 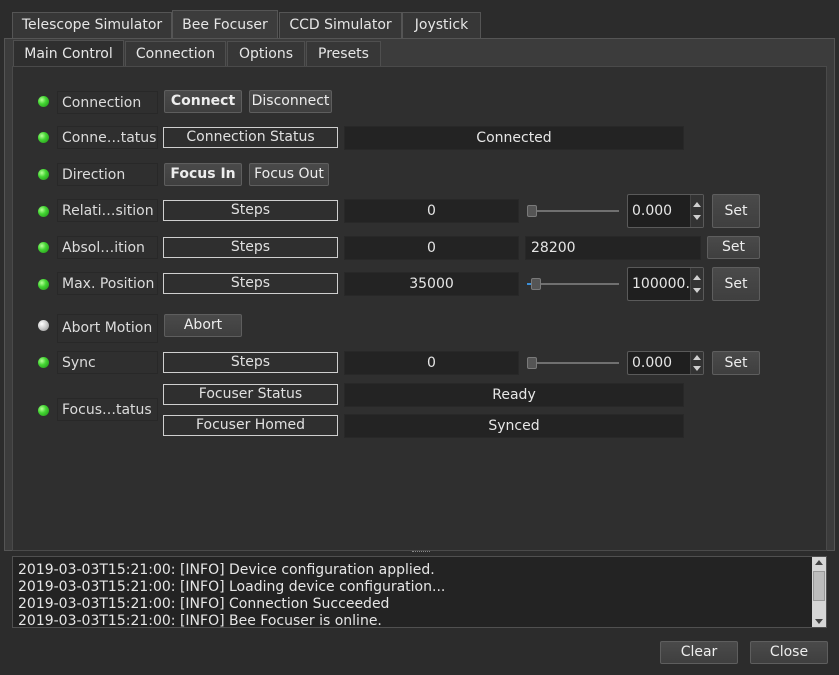 I want to click on sync-set-button: Set, so click(x=736, y=363).